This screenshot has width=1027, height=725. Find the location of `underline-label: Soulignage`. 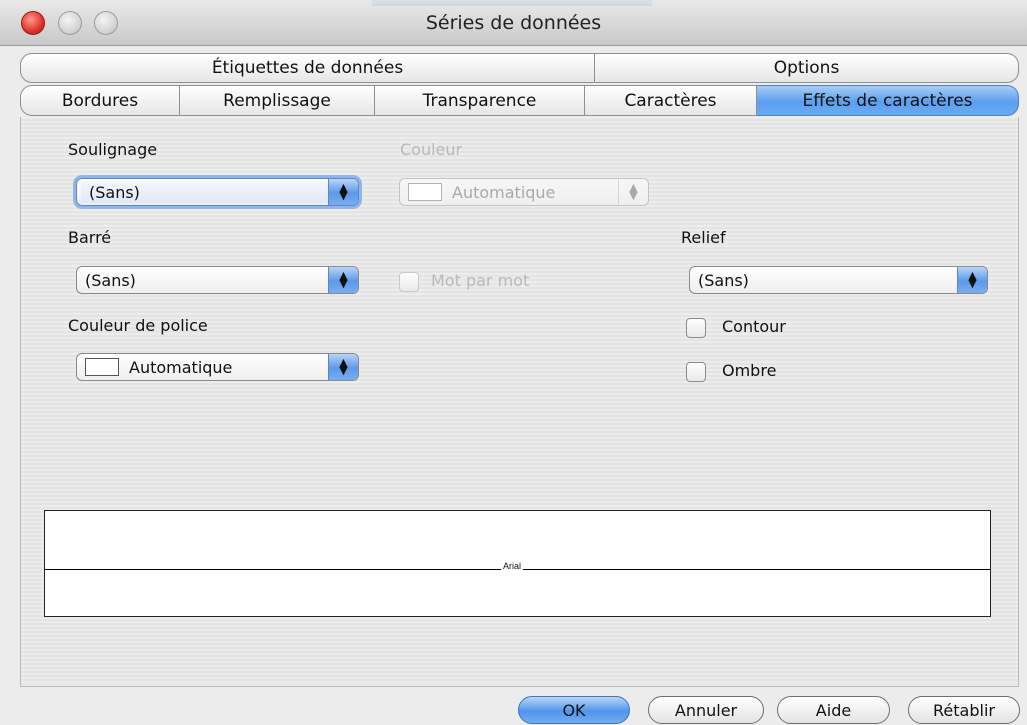

underline-label: Soulignage is located at coordinates (113, 149).